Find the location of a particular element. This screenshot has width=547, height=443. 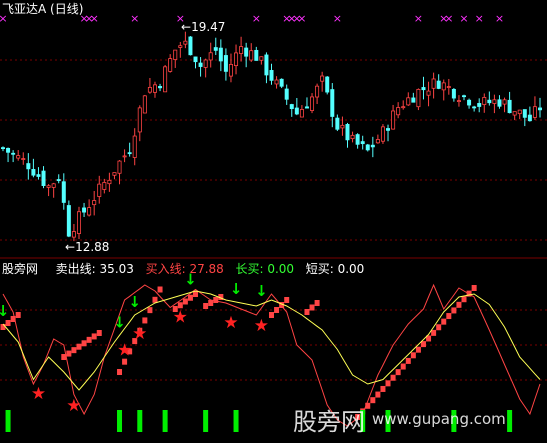

stock-name: 飞亚达A is located at coordinates (24, 9).